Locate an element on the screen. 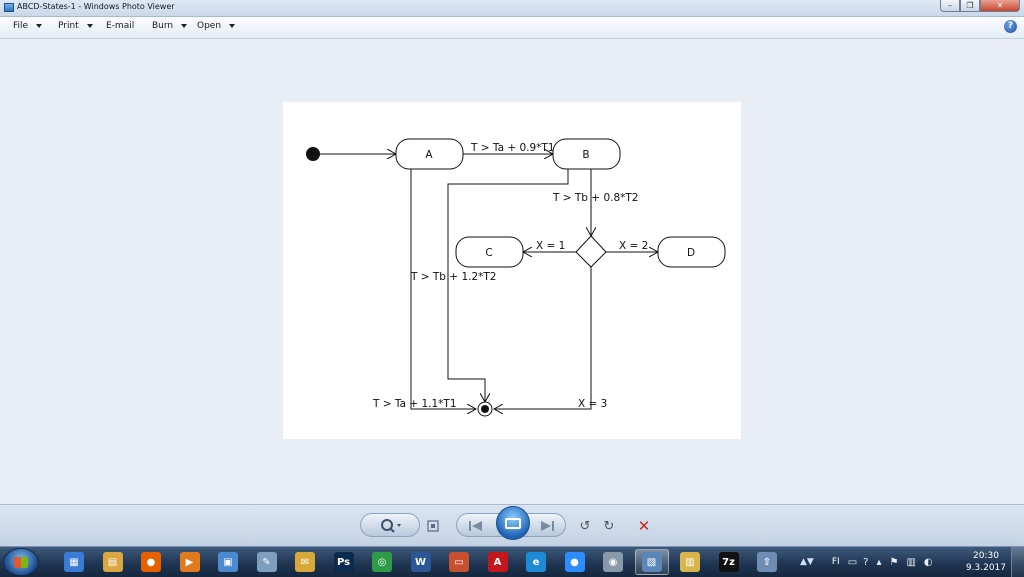 The width and height of the screenshot is (1024, 577). initial-node is located at coordinates (313, 154).